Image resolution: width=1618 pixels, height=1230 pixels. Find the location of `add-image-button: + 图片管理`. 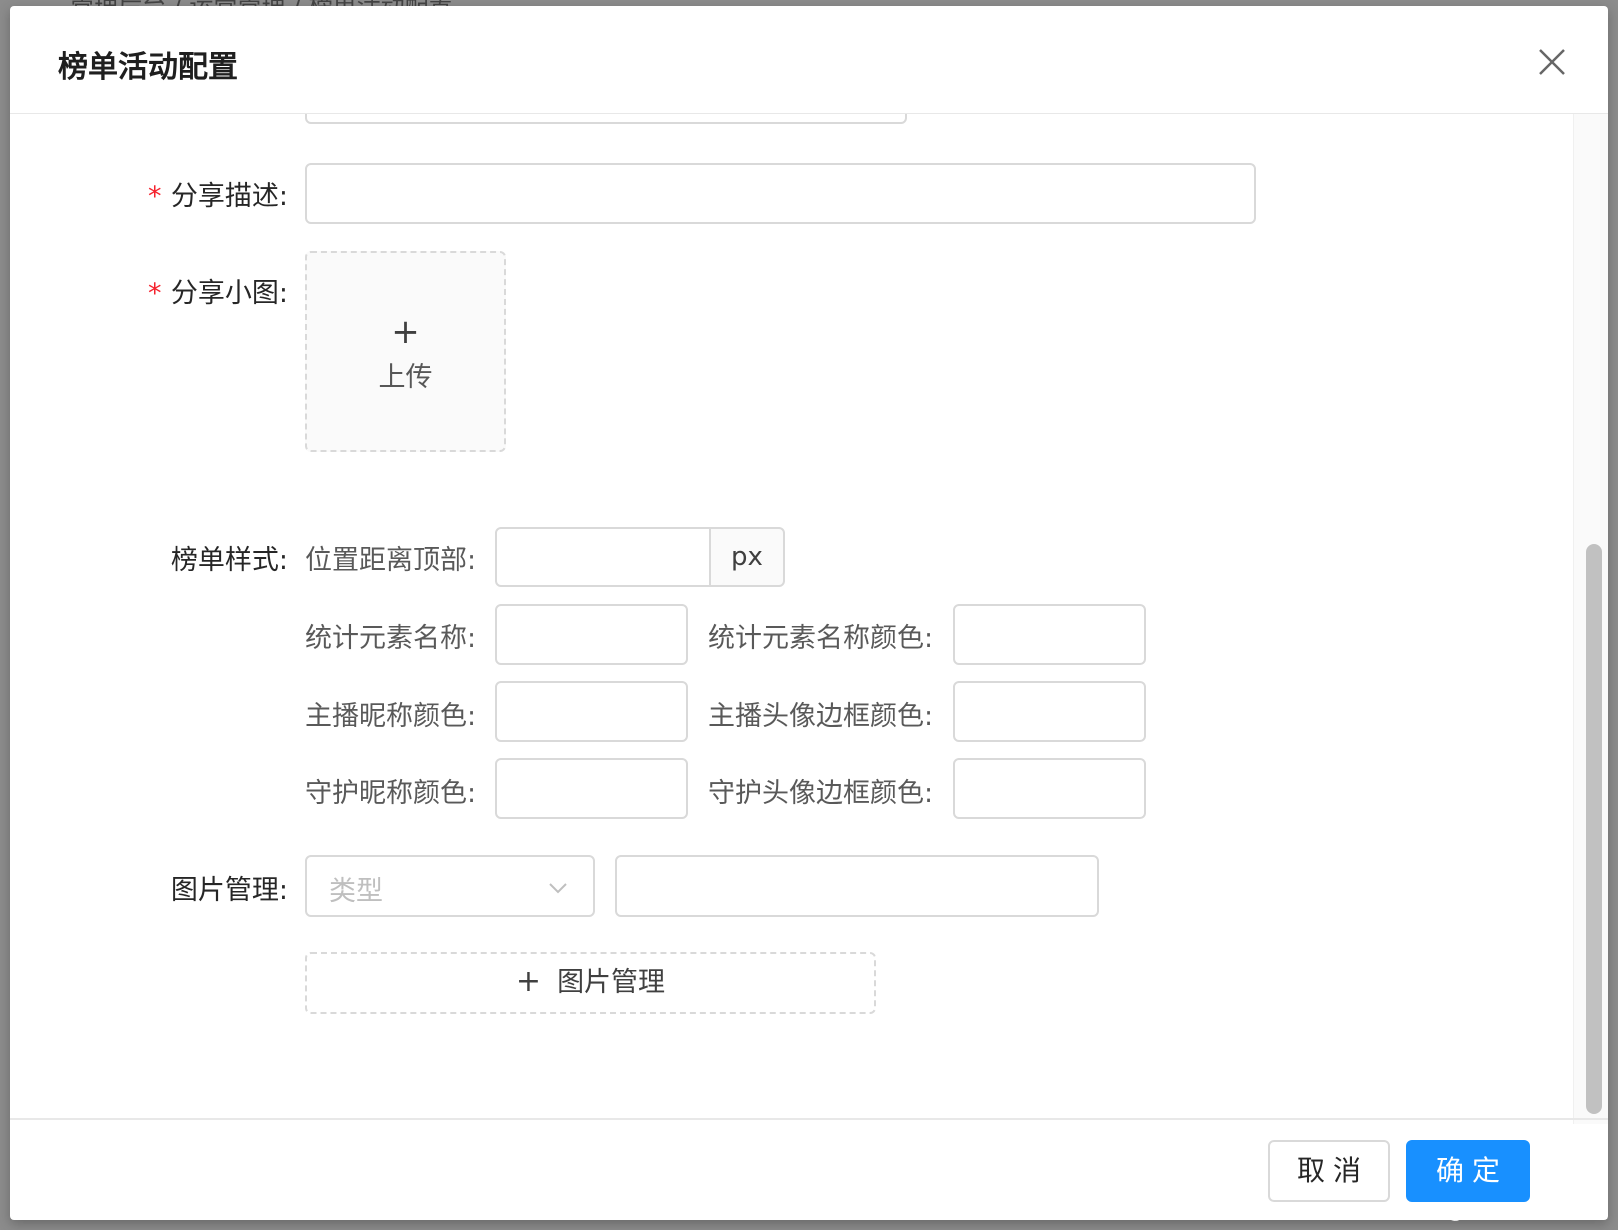

add-image-button: + 图片管理 is located at coordinates (590, 983).